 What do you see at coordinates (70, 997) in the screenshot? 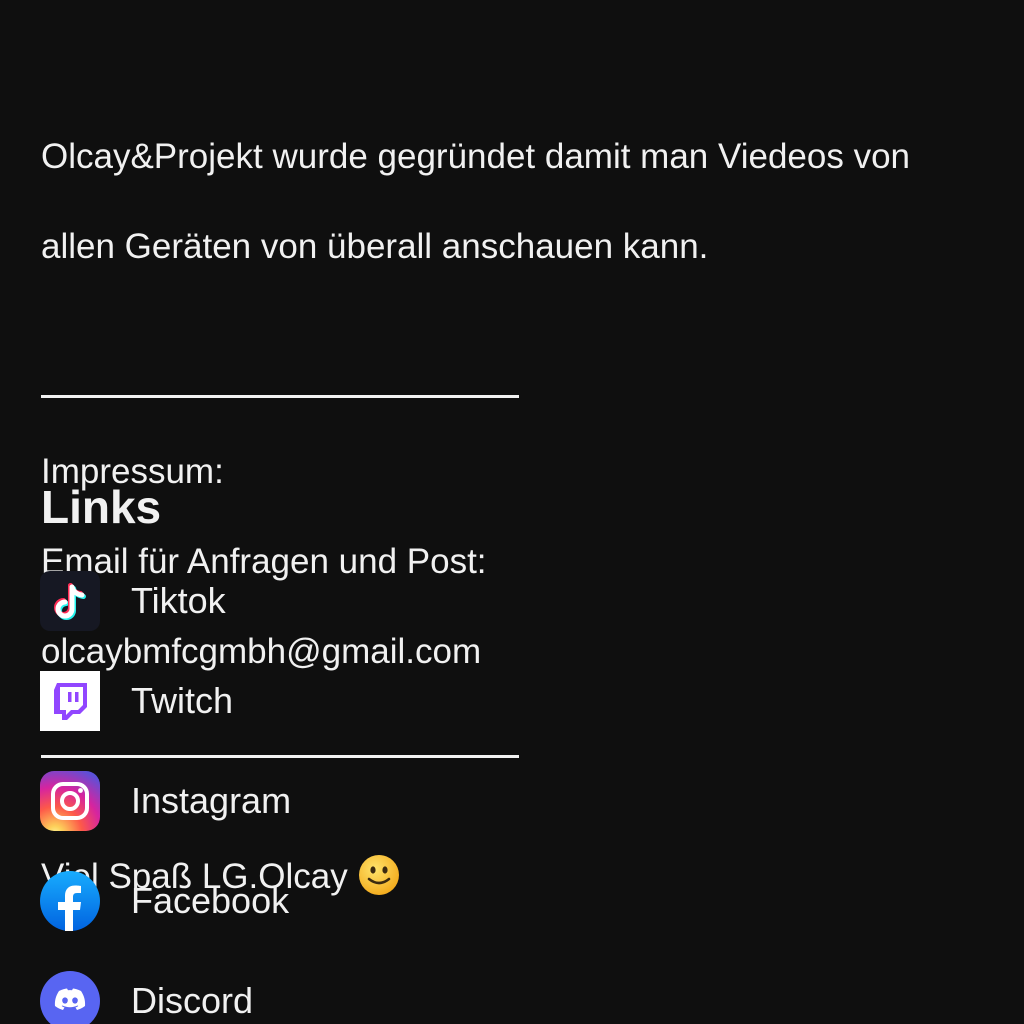
I see `discord-icon` at bounding box center [70, 997].